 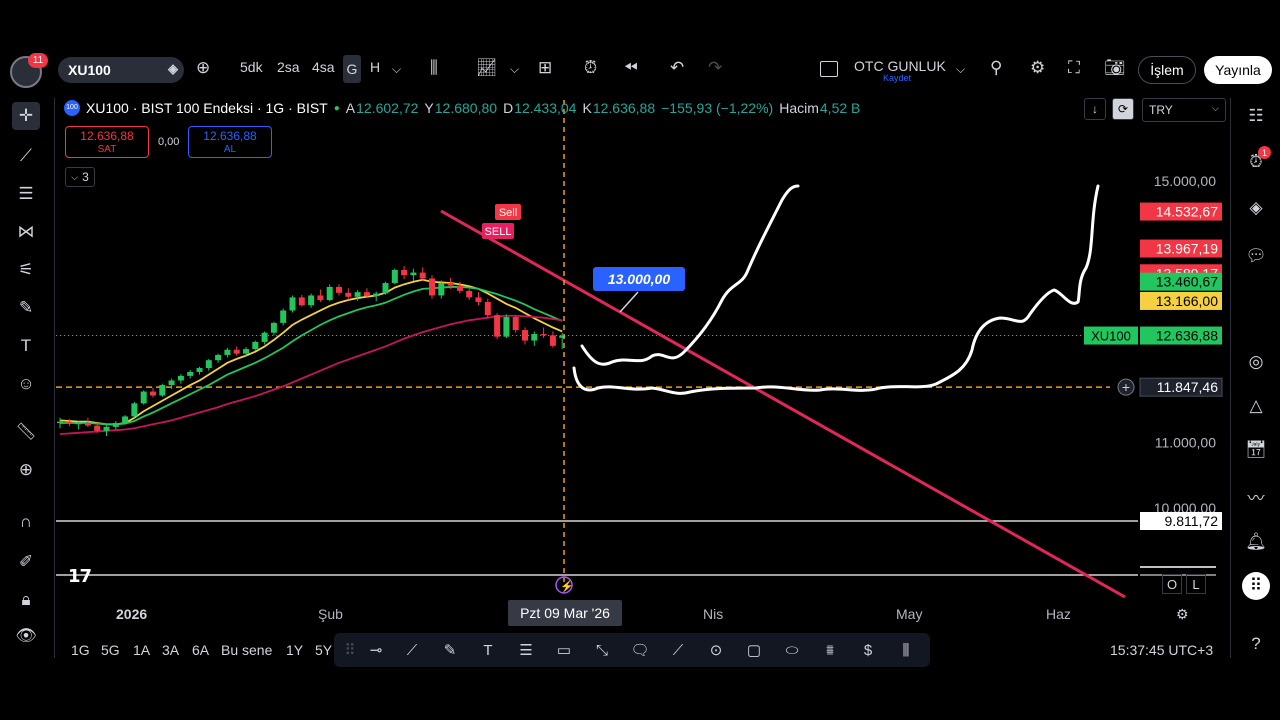 What do you see at coordinates (909, 614) in the screenshot?
I see `x-tick-label: May` at bounding box center [909, 614].